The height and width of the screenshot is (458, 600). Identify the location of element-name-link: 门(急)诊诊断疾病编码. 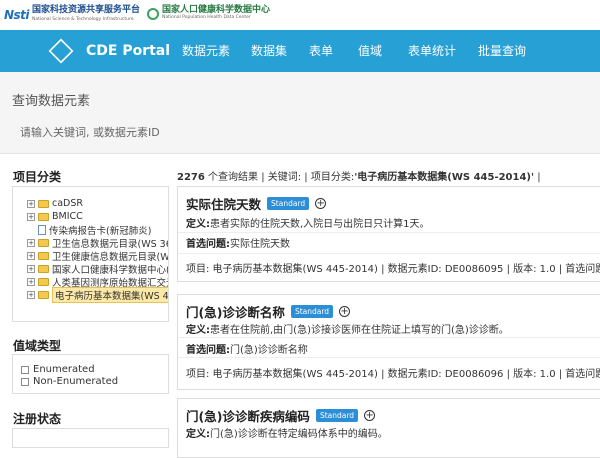
(248, 415).